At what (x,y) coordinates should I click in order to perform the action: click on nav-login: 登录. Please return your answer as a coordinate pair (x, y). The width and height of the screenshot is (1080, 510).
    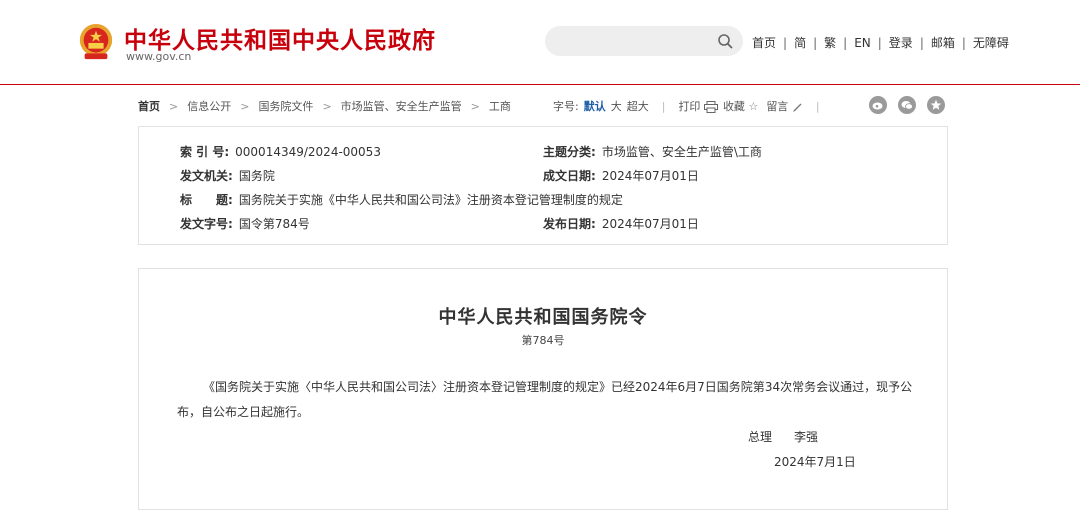
    Looking at the image, I should click on (901, 42).